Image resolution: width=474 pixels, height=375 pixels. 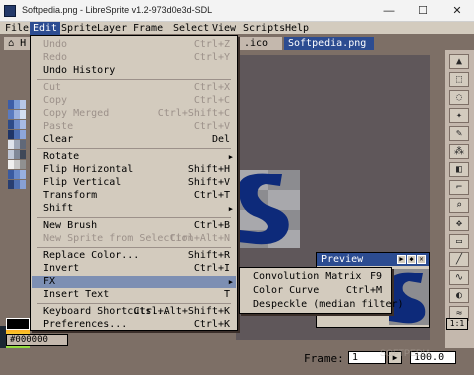 What do you see at coordinates (134, 127) in the screenshot?
I see `menu-item-paste: Paste Ctrl+V` at bounding box center [134, 127].